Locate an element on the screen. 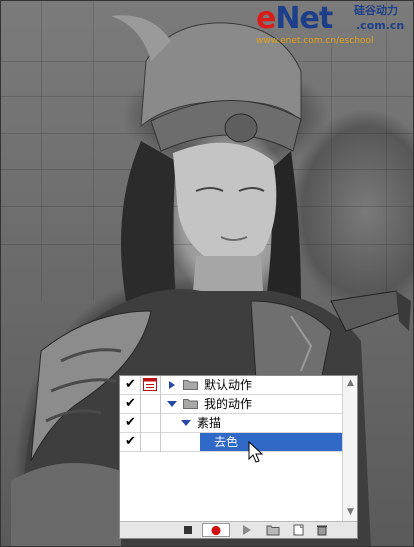  expand-triangle-icon is located at coordinates (172, 385).